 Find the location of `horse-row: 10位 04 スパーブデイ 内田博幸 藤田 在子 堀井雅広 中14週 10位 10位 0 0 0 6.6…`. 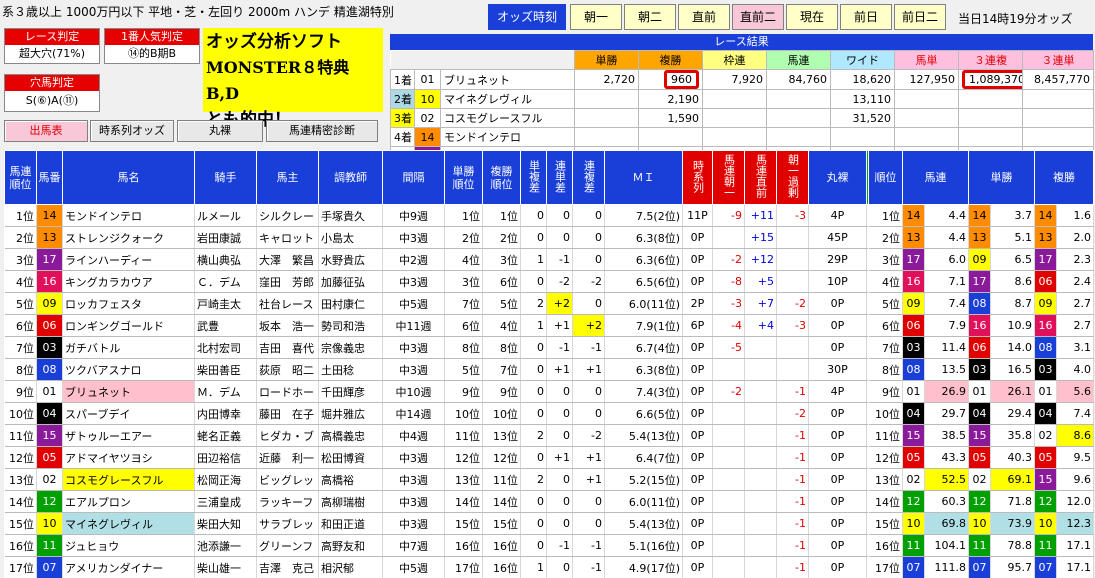

horse-row: 10位 04 スパーブデイ 内田博幸 藤田 在子 堀井雅広 中14週 10位 10位 0 0 0 6.6… is located at coordinates (449, 413).